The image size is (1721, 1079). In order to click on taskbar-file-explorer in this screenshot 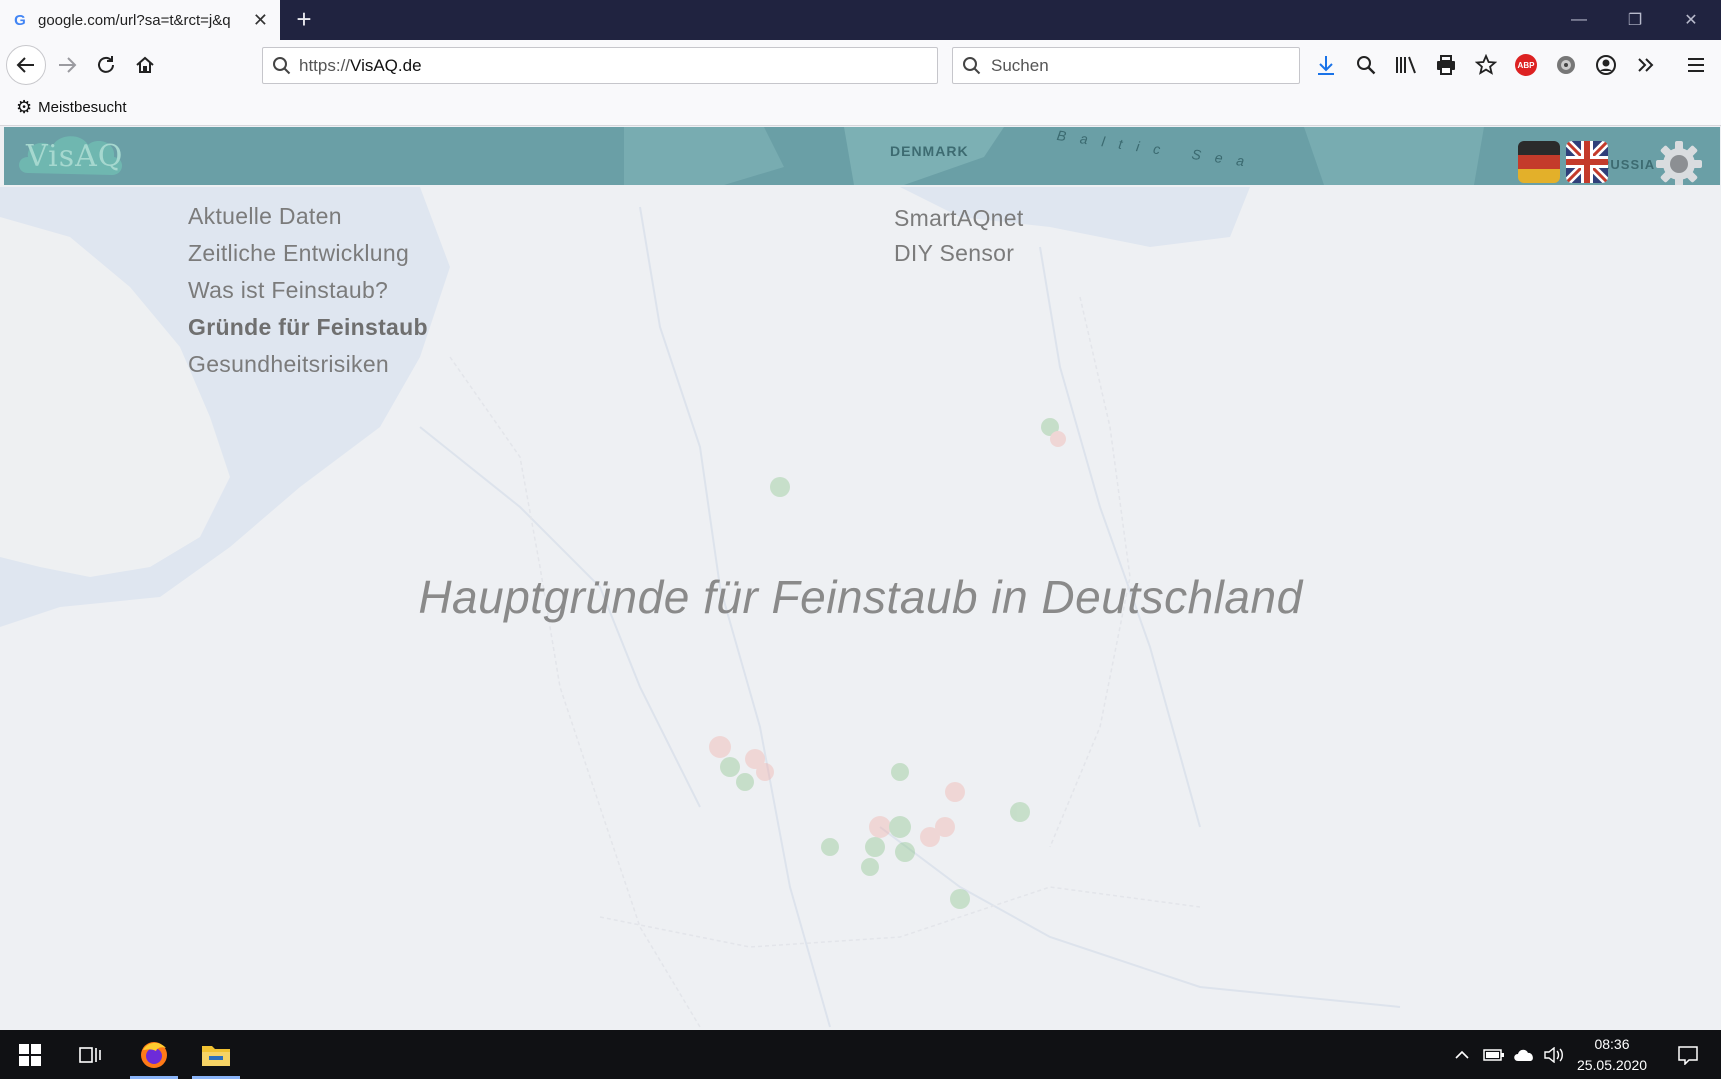, I will do `click(216, 1054)`.